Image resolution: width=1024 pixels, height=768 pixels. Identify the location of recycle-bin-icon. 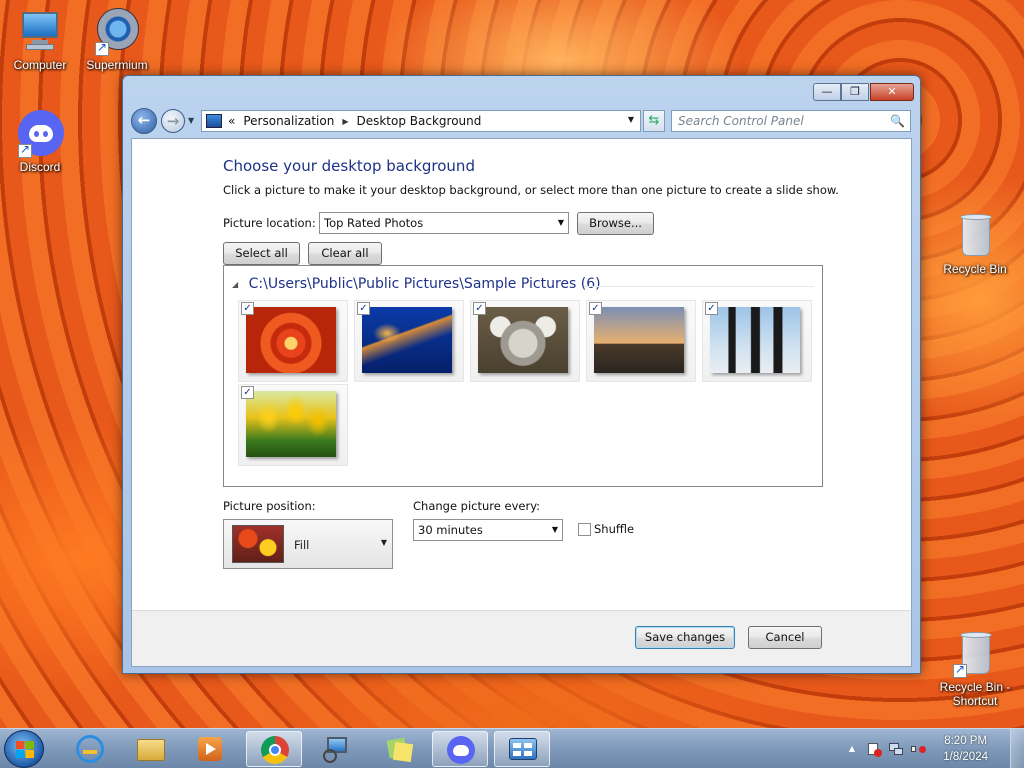
(975, 654).